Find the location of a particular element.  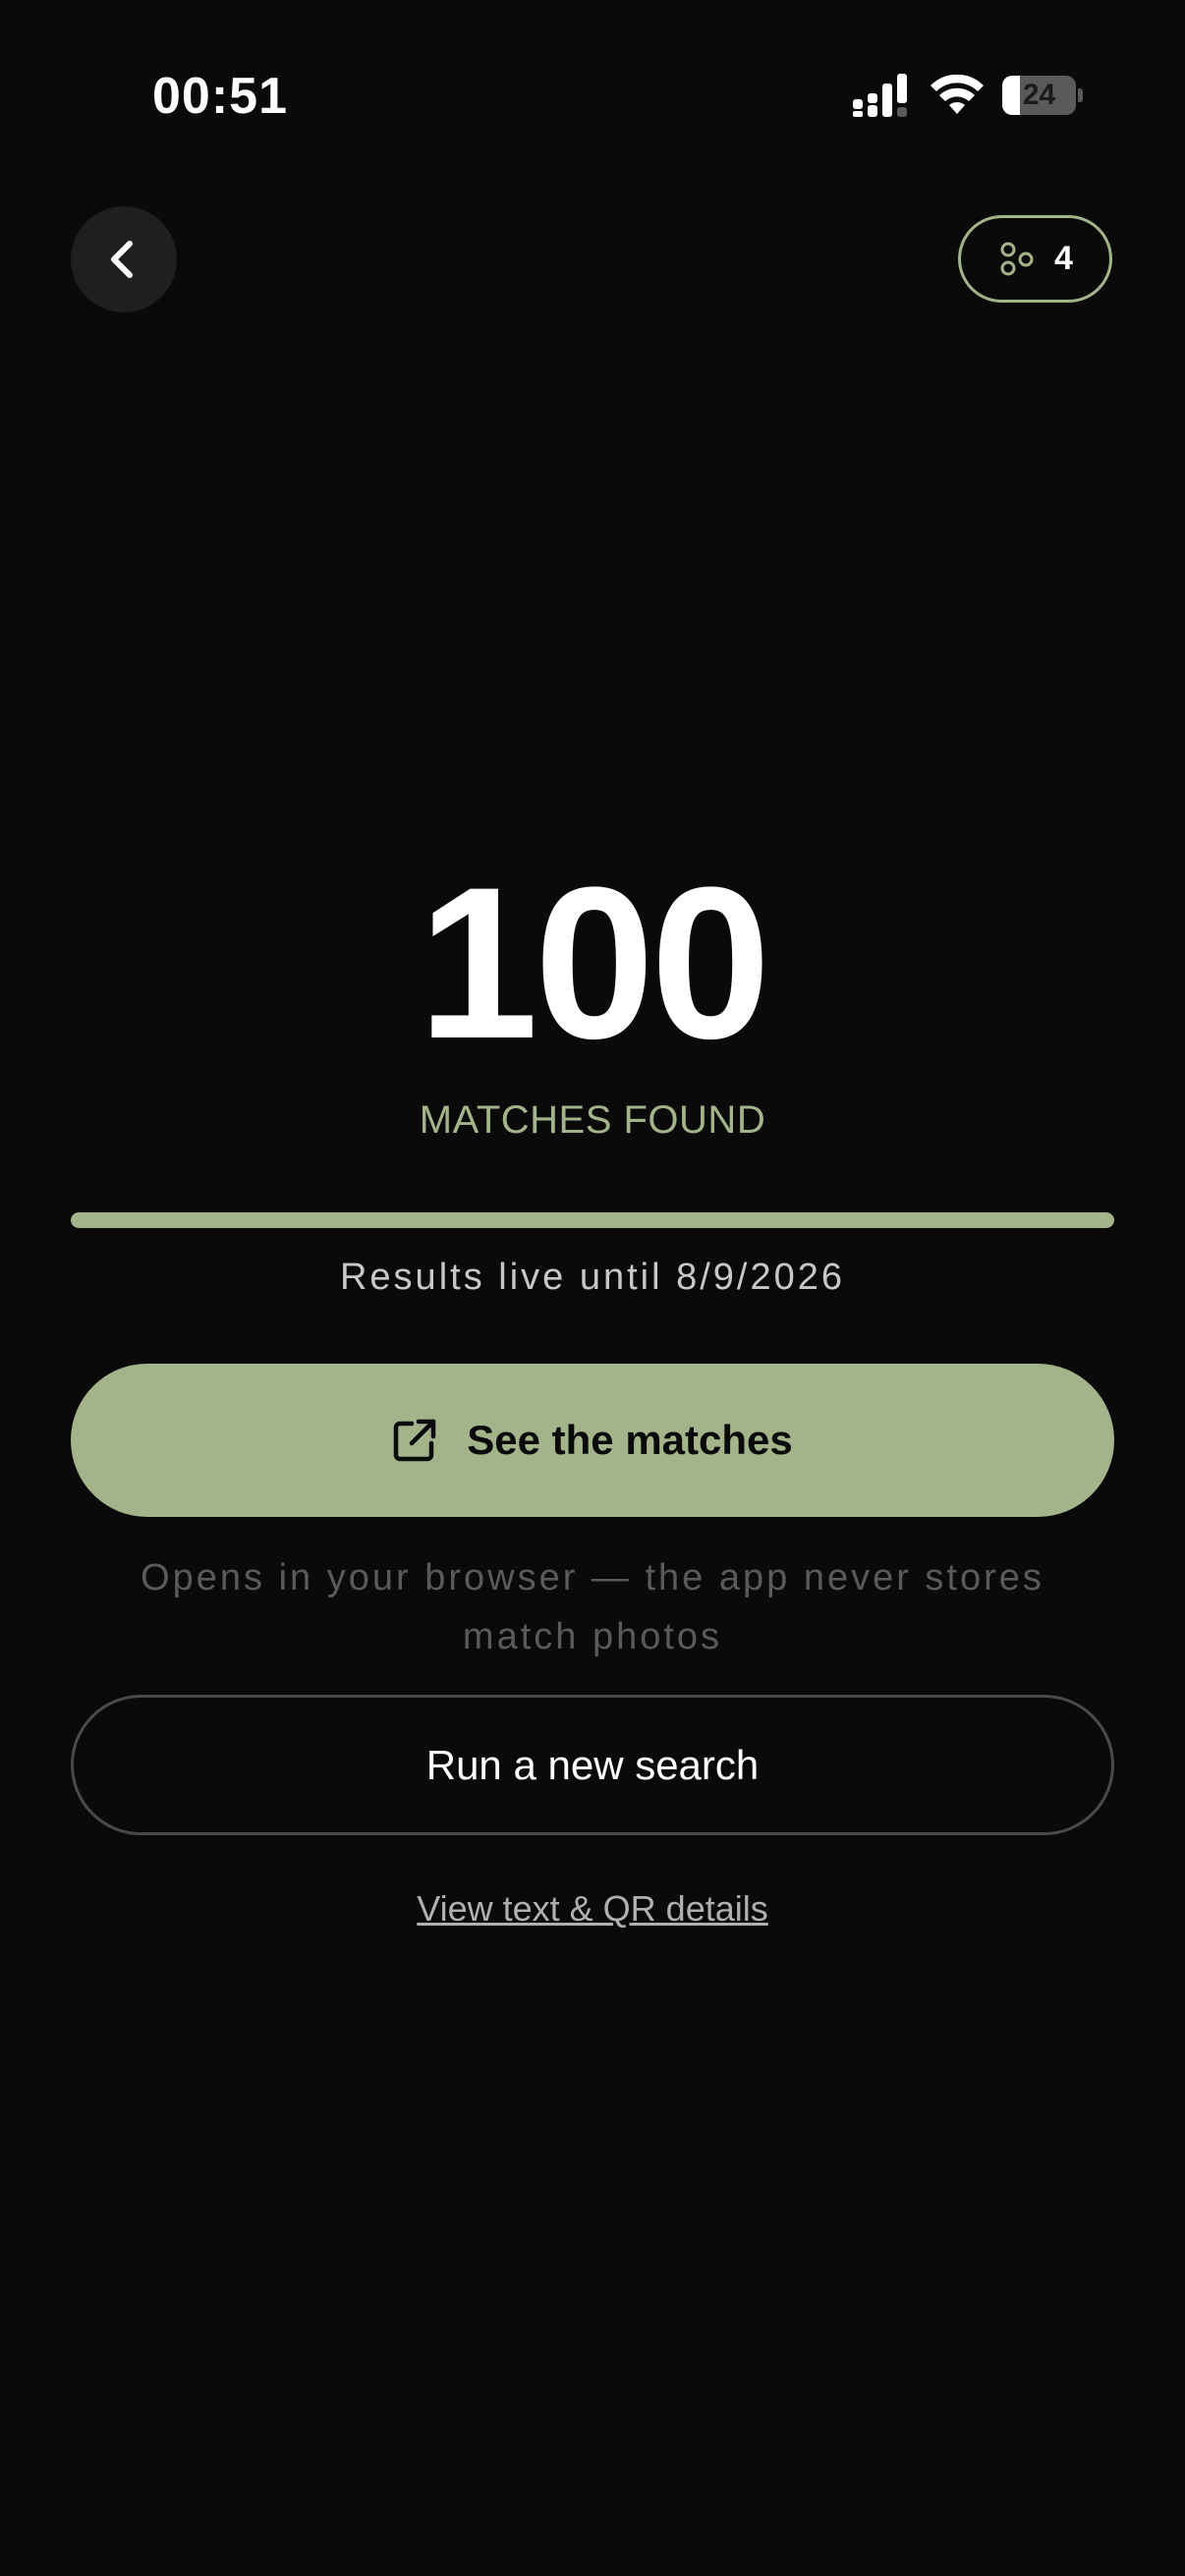

results-progress-bar is located at coordinates (592, 1220).